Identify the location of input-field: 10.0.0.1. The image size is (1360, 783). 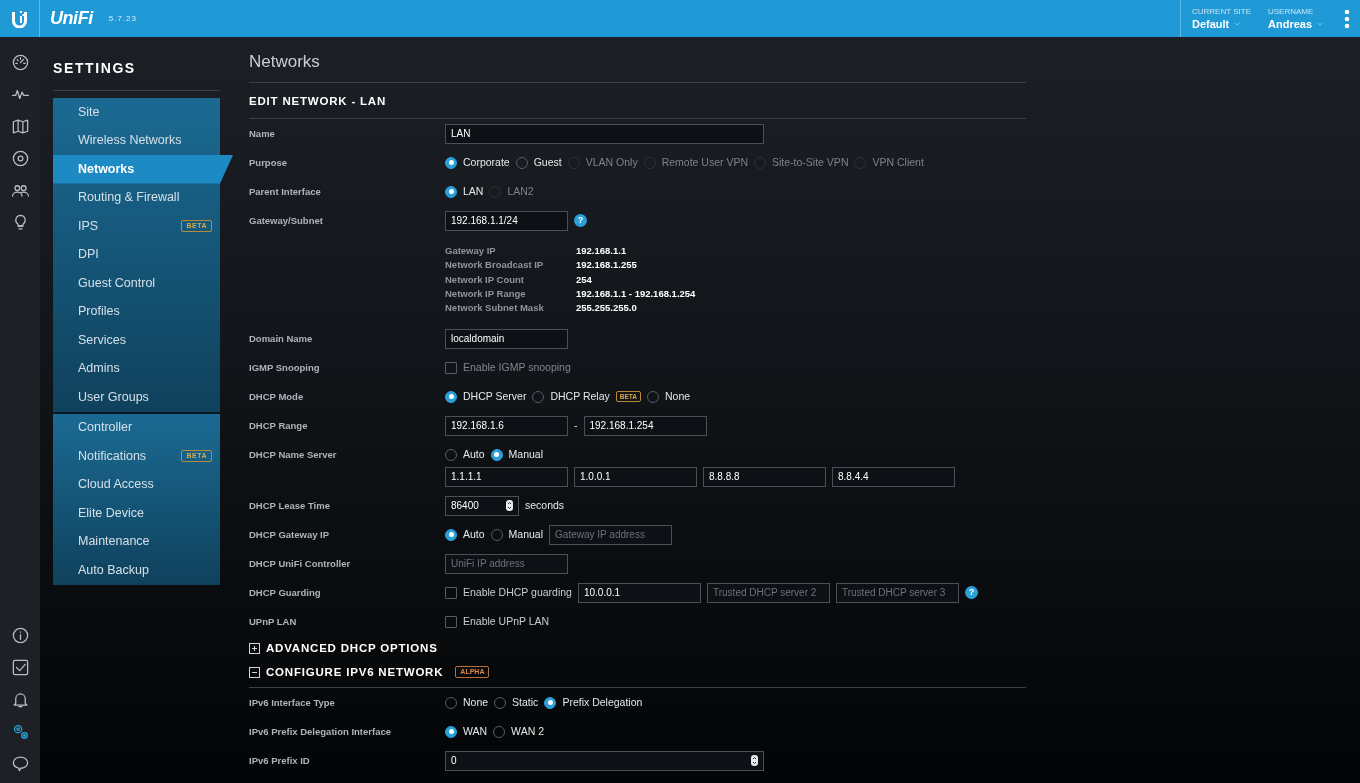
(639, 593).